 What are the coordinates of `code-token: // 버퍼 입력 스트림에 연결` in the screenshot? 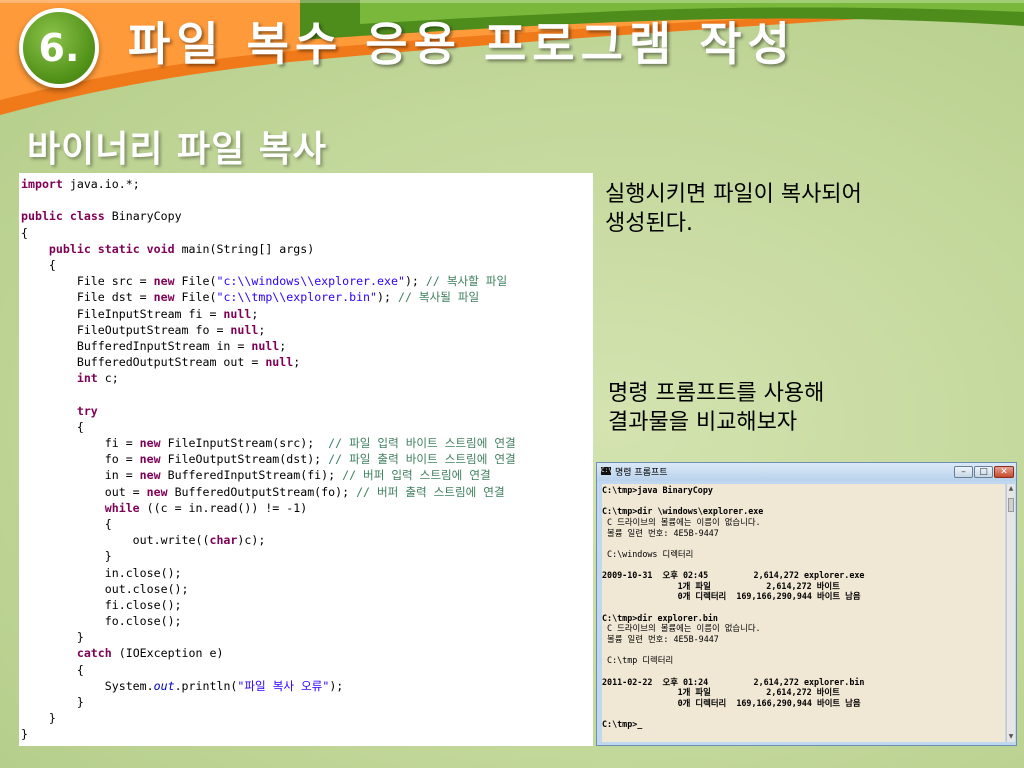 It's located at (416, 475).